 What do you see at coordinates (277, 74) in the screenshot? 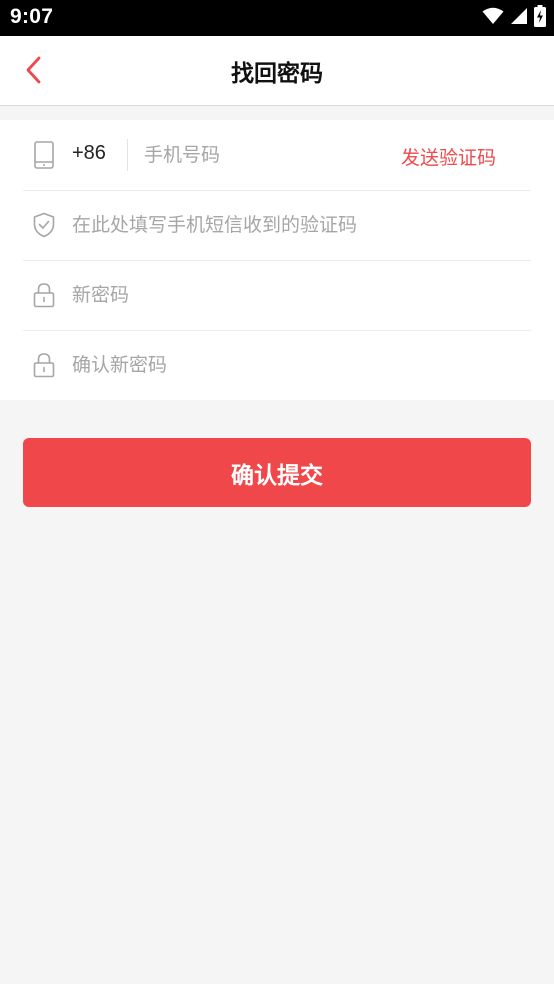
I see `page-title: 找回密码` at bounding box center [277, 74].